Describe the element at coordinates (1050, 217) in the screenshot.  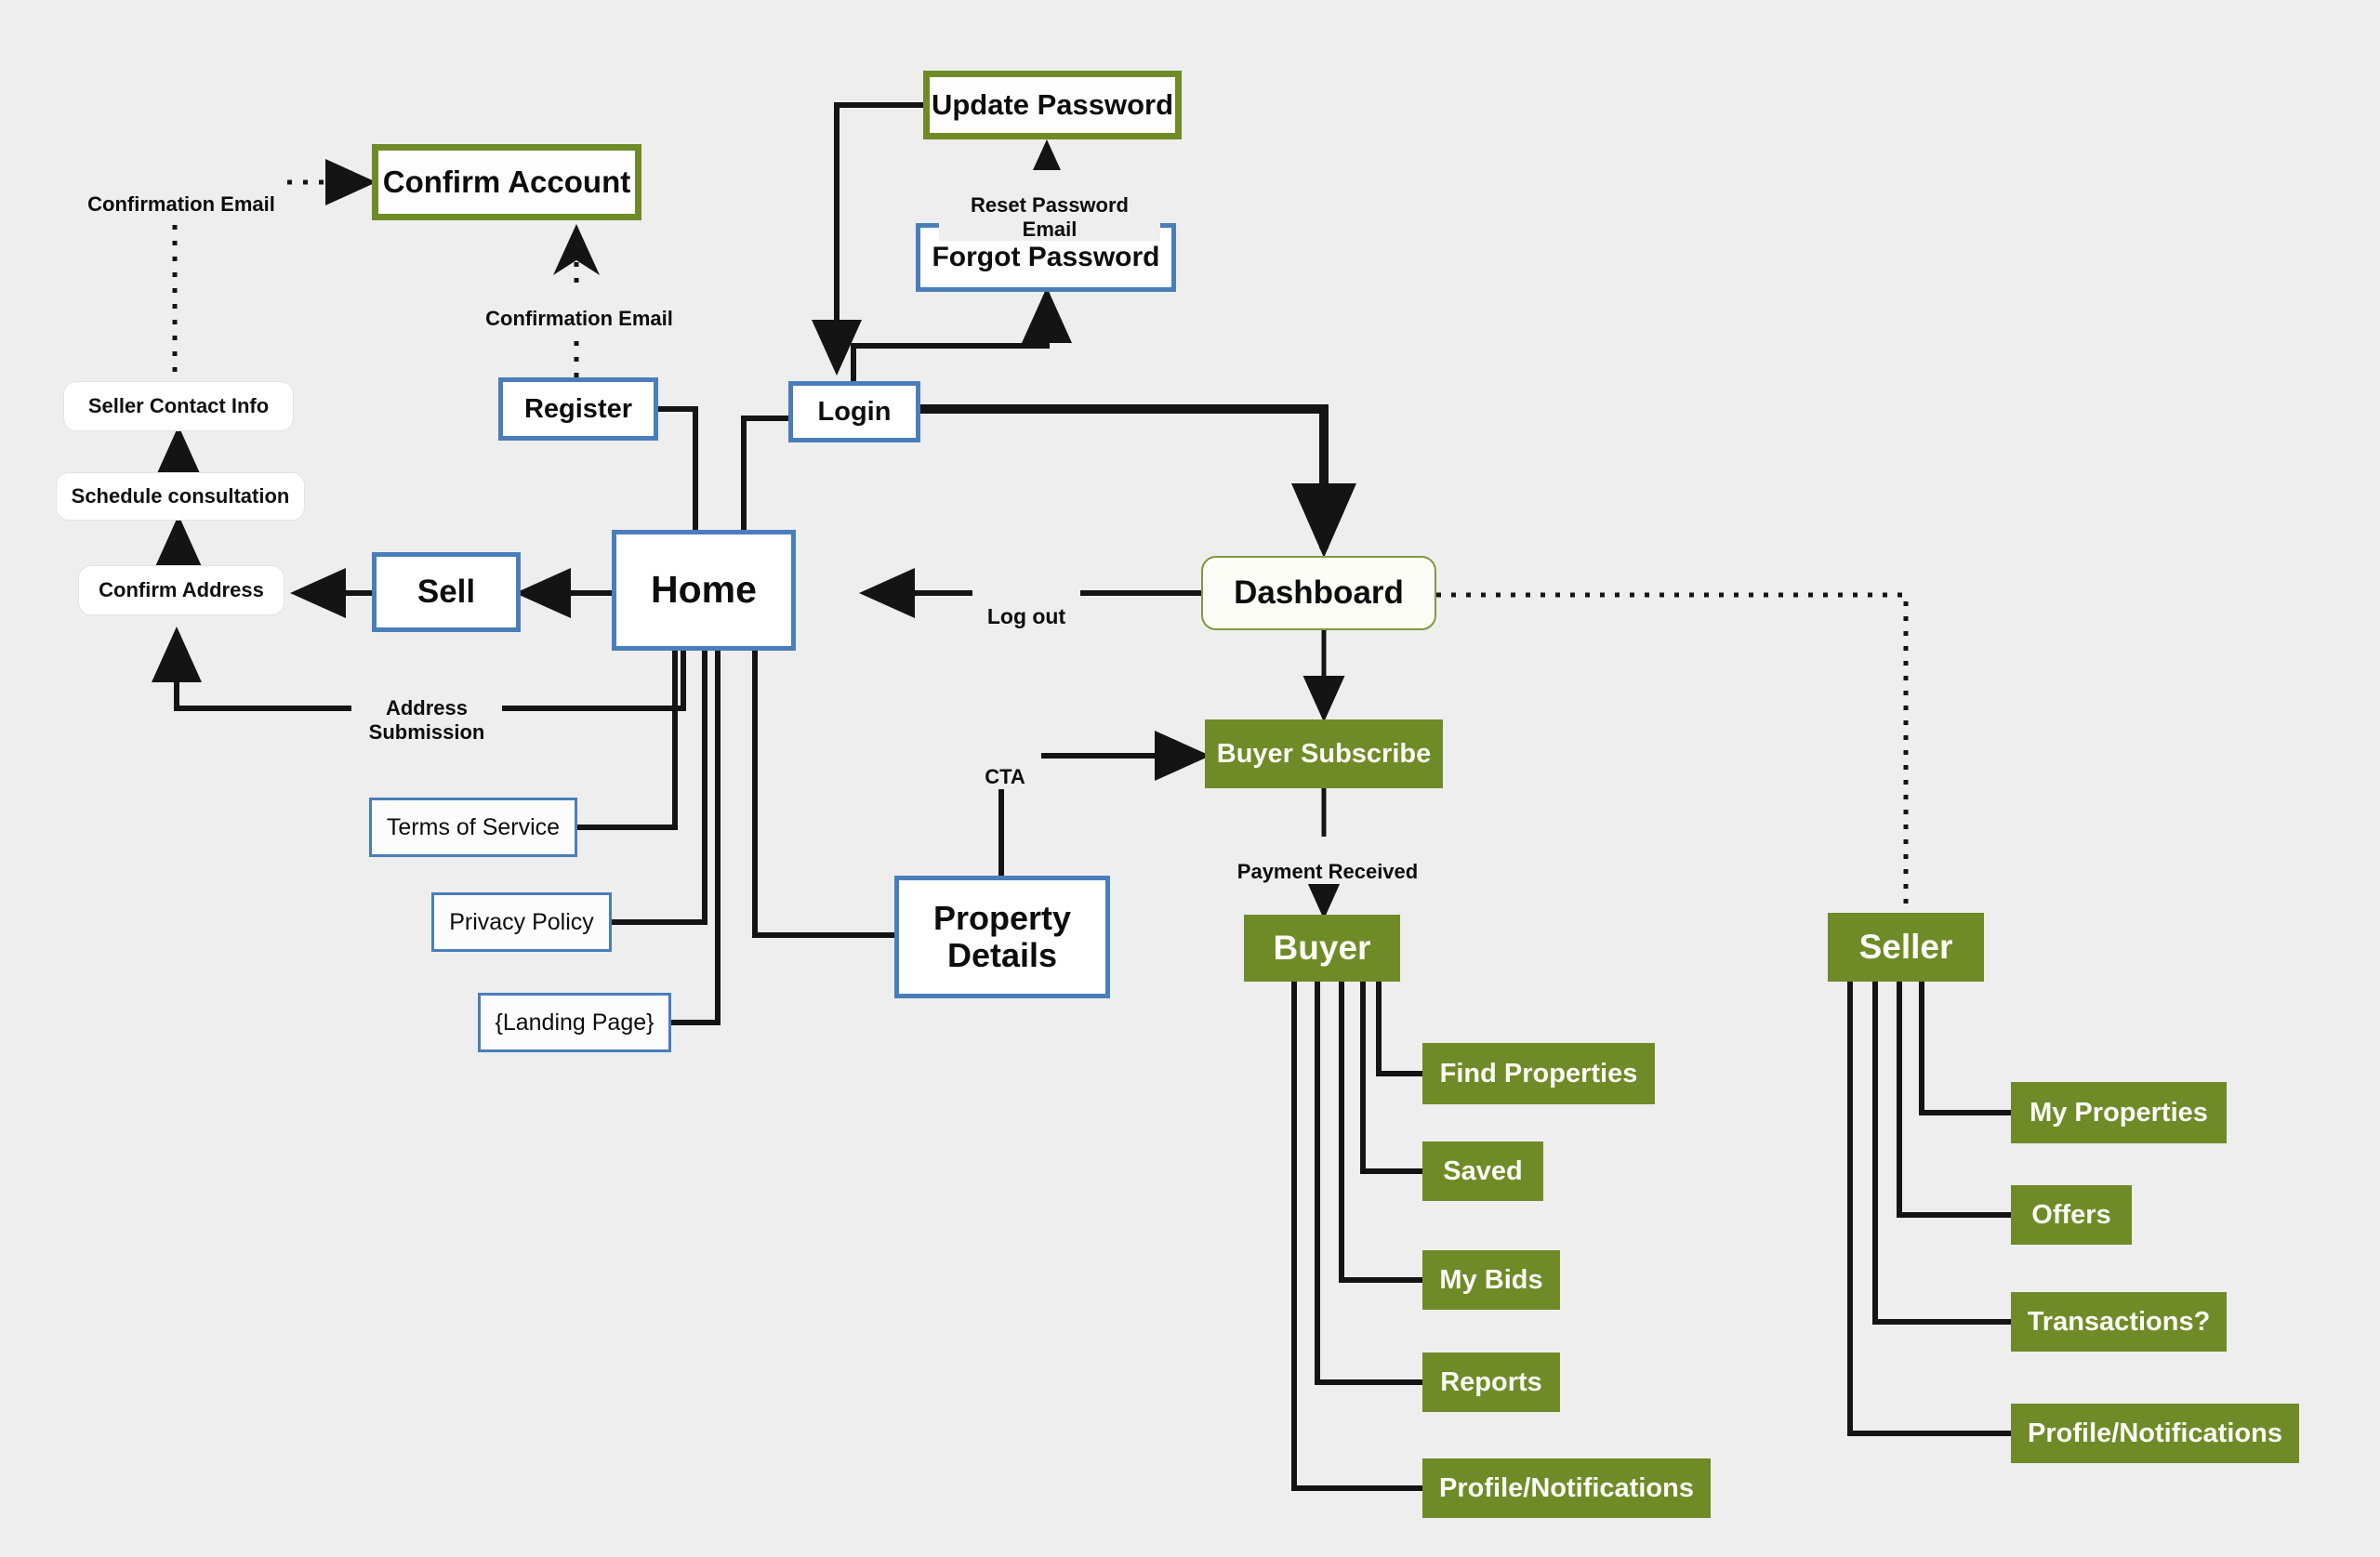
I see `edge-label-reset-password-email-text: Reset Password Email` at that location.